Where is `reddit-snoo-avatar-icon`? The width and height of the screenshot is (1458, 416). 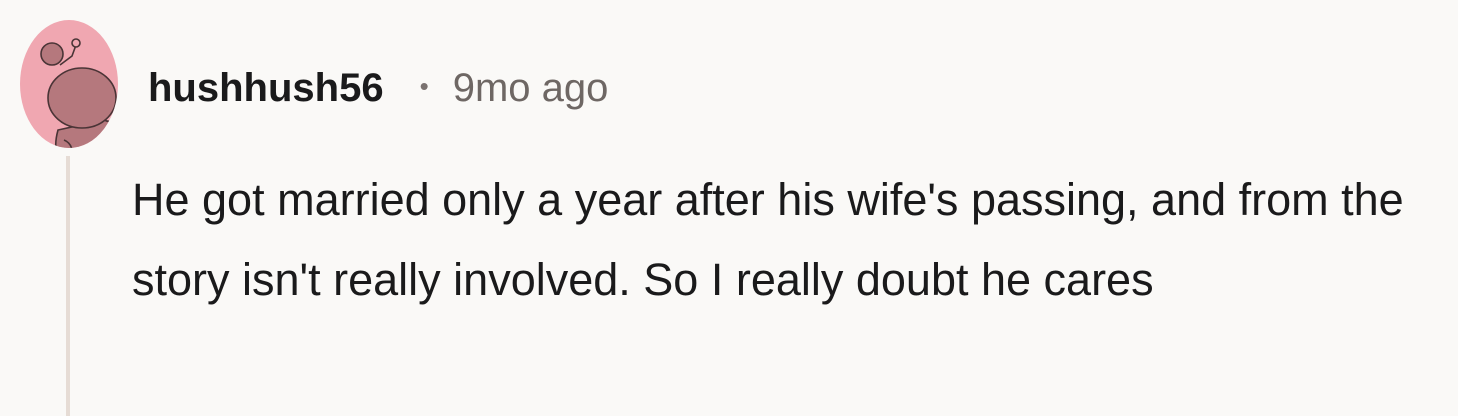 reddit-snoo-avatar-icon is located at coordinates (69, 84).